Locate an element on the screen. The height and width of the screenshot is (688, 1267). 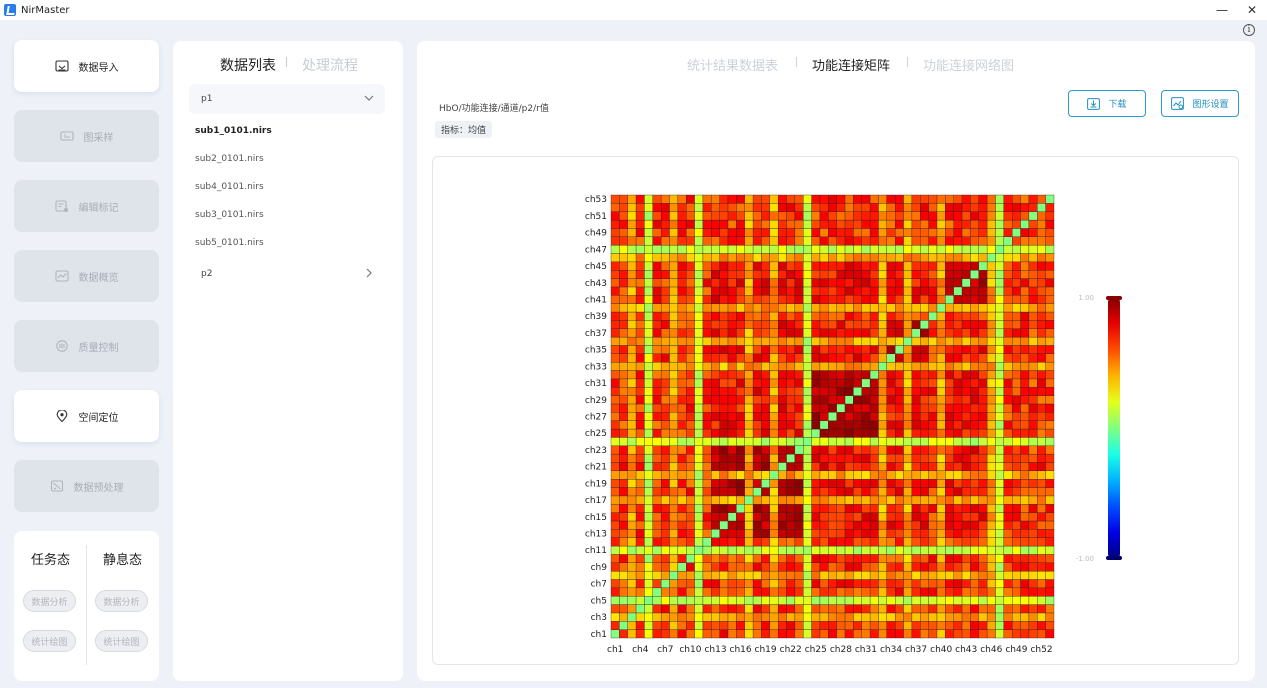
nav-item-1: 数据导入 is located at coordinates (86, 66).